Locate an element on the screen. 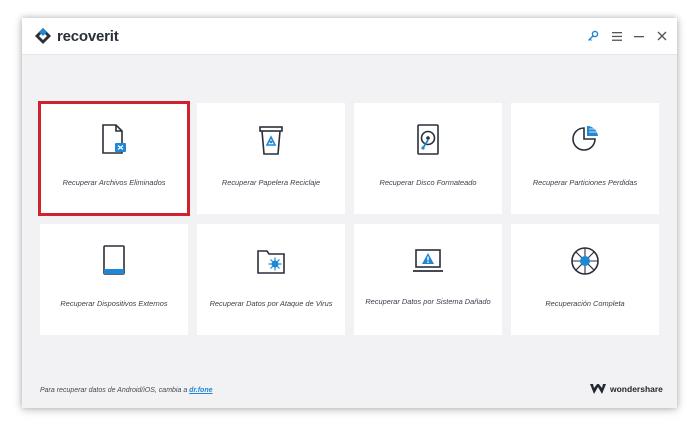 The height and width of the screenshot is (432, 700). recoverit-logo-icon is located at coordinates (43, 36).